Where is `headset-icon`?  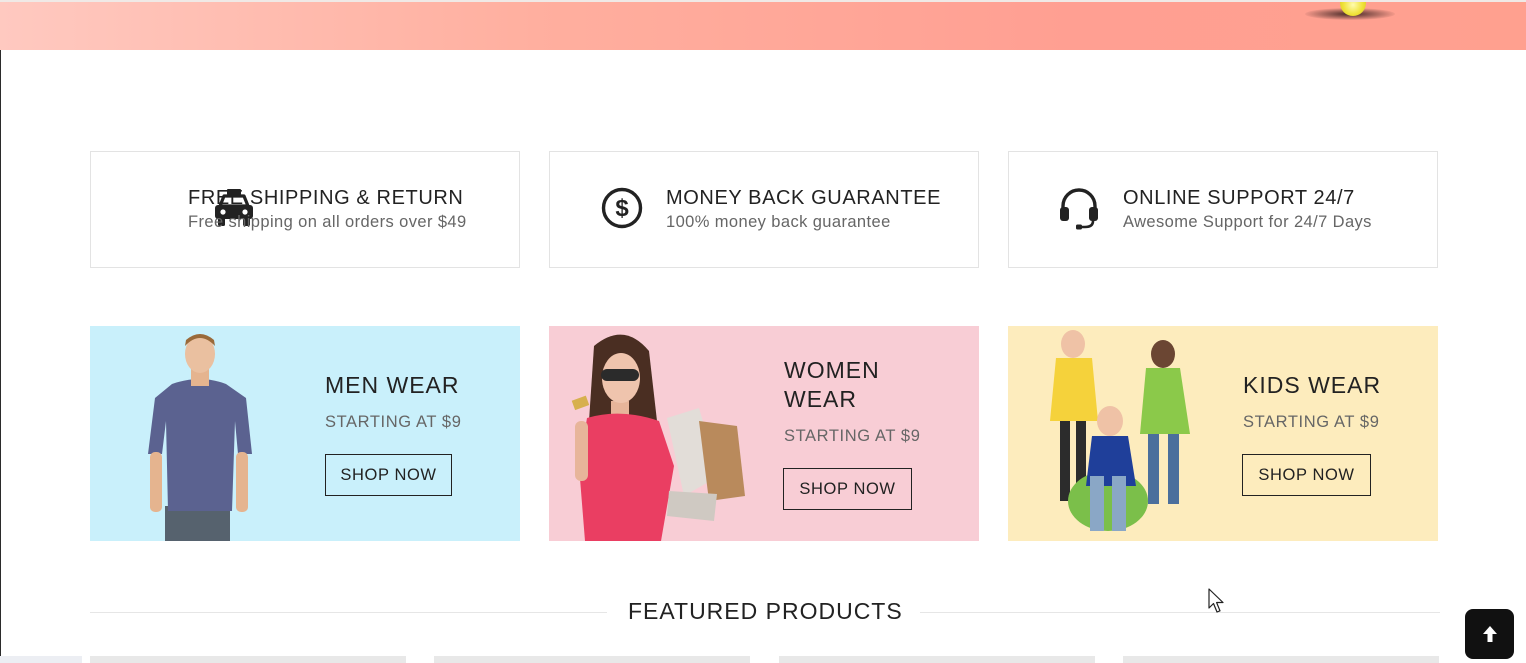 headset-icon is located at coordinates (1079, 208).